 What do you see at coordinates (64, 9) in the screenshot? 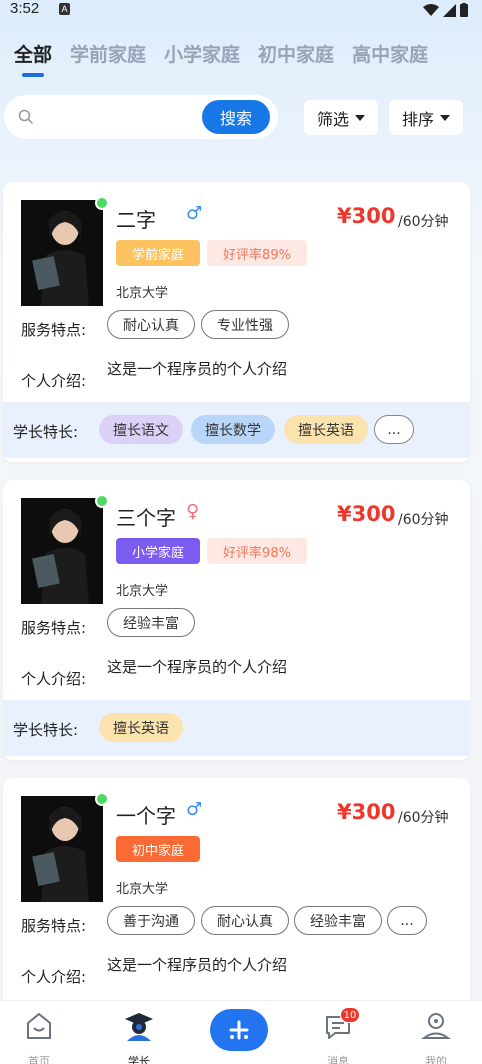
I see `notification-icon: A` at bounding box center [64, 9].